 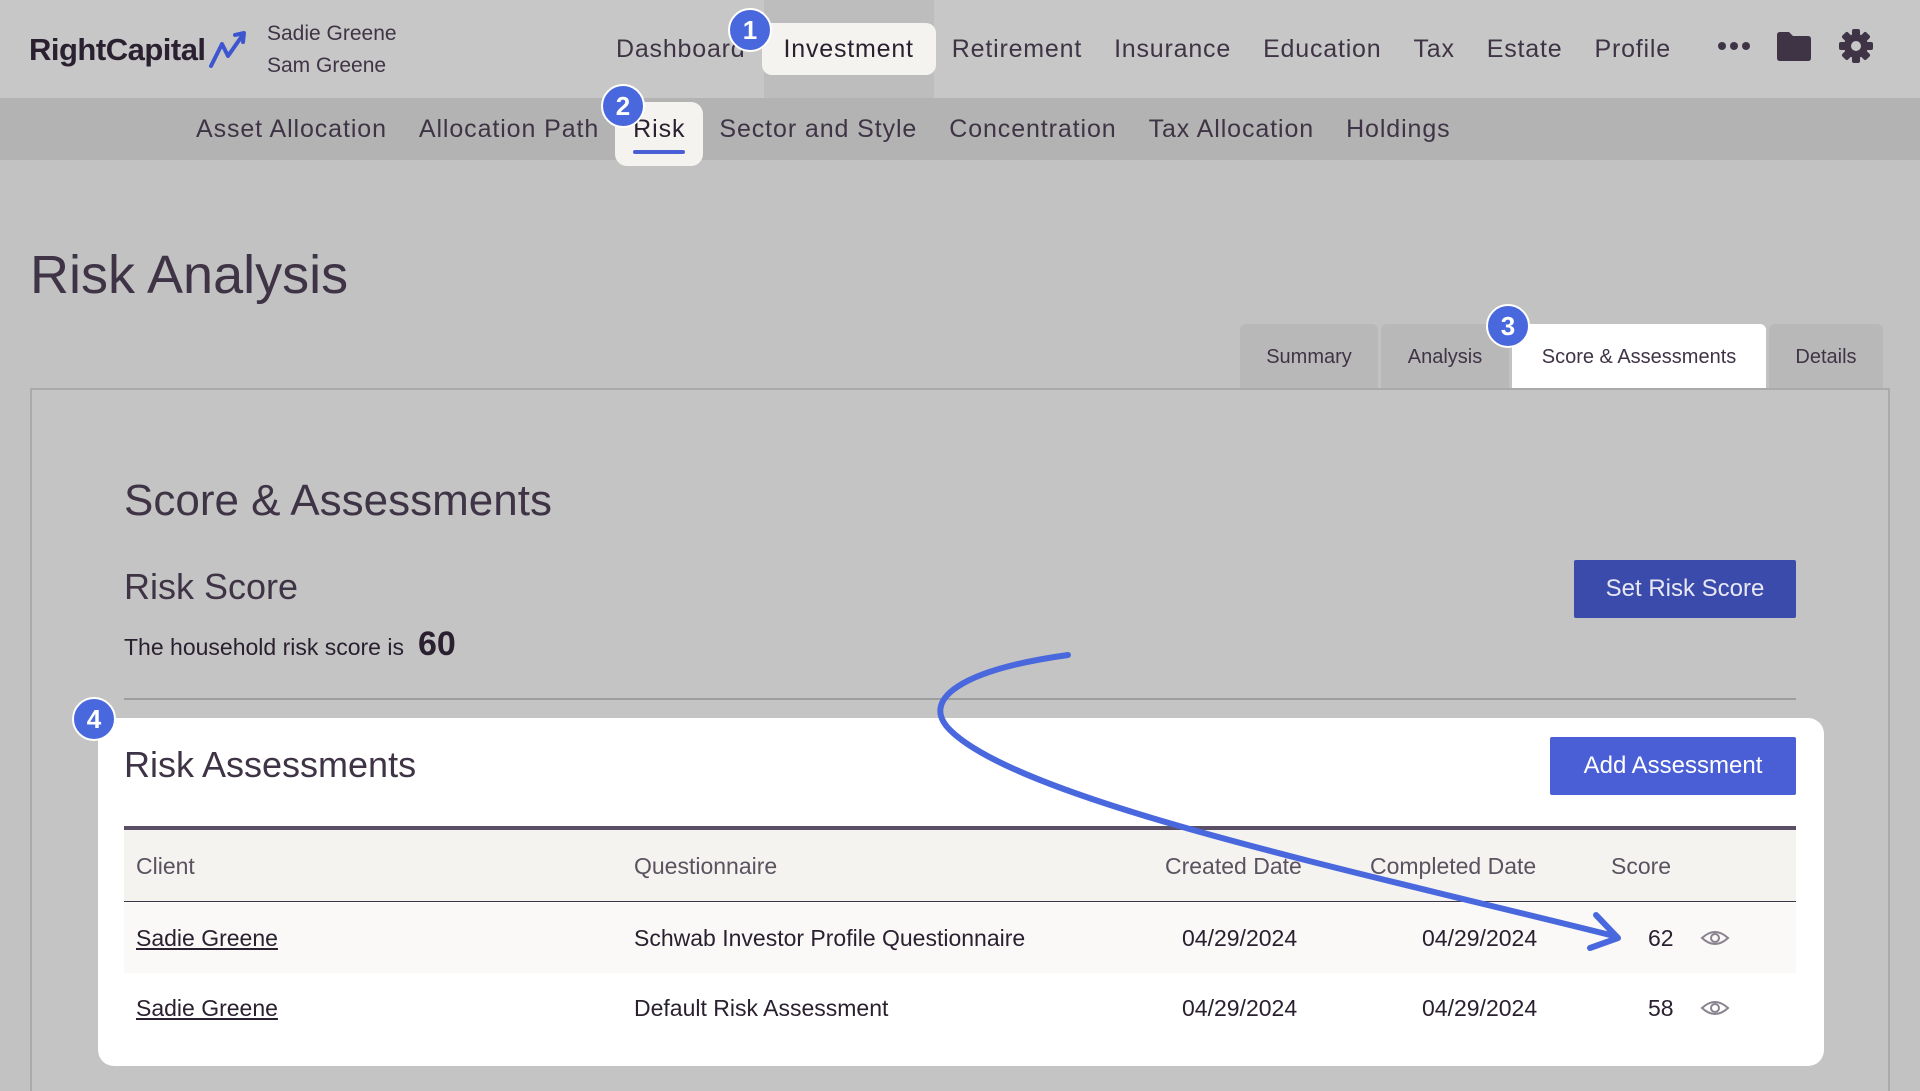 I want to click on tab-details: Details, so click(x=1826, y=357).